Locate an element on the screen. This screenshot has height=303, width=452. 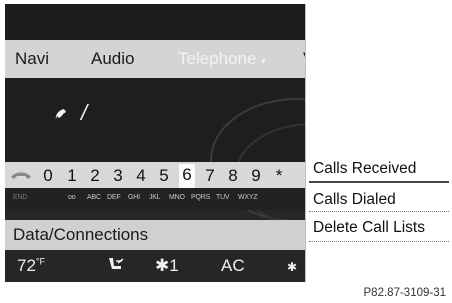
selection-underline is located at coordinates (379, 182).